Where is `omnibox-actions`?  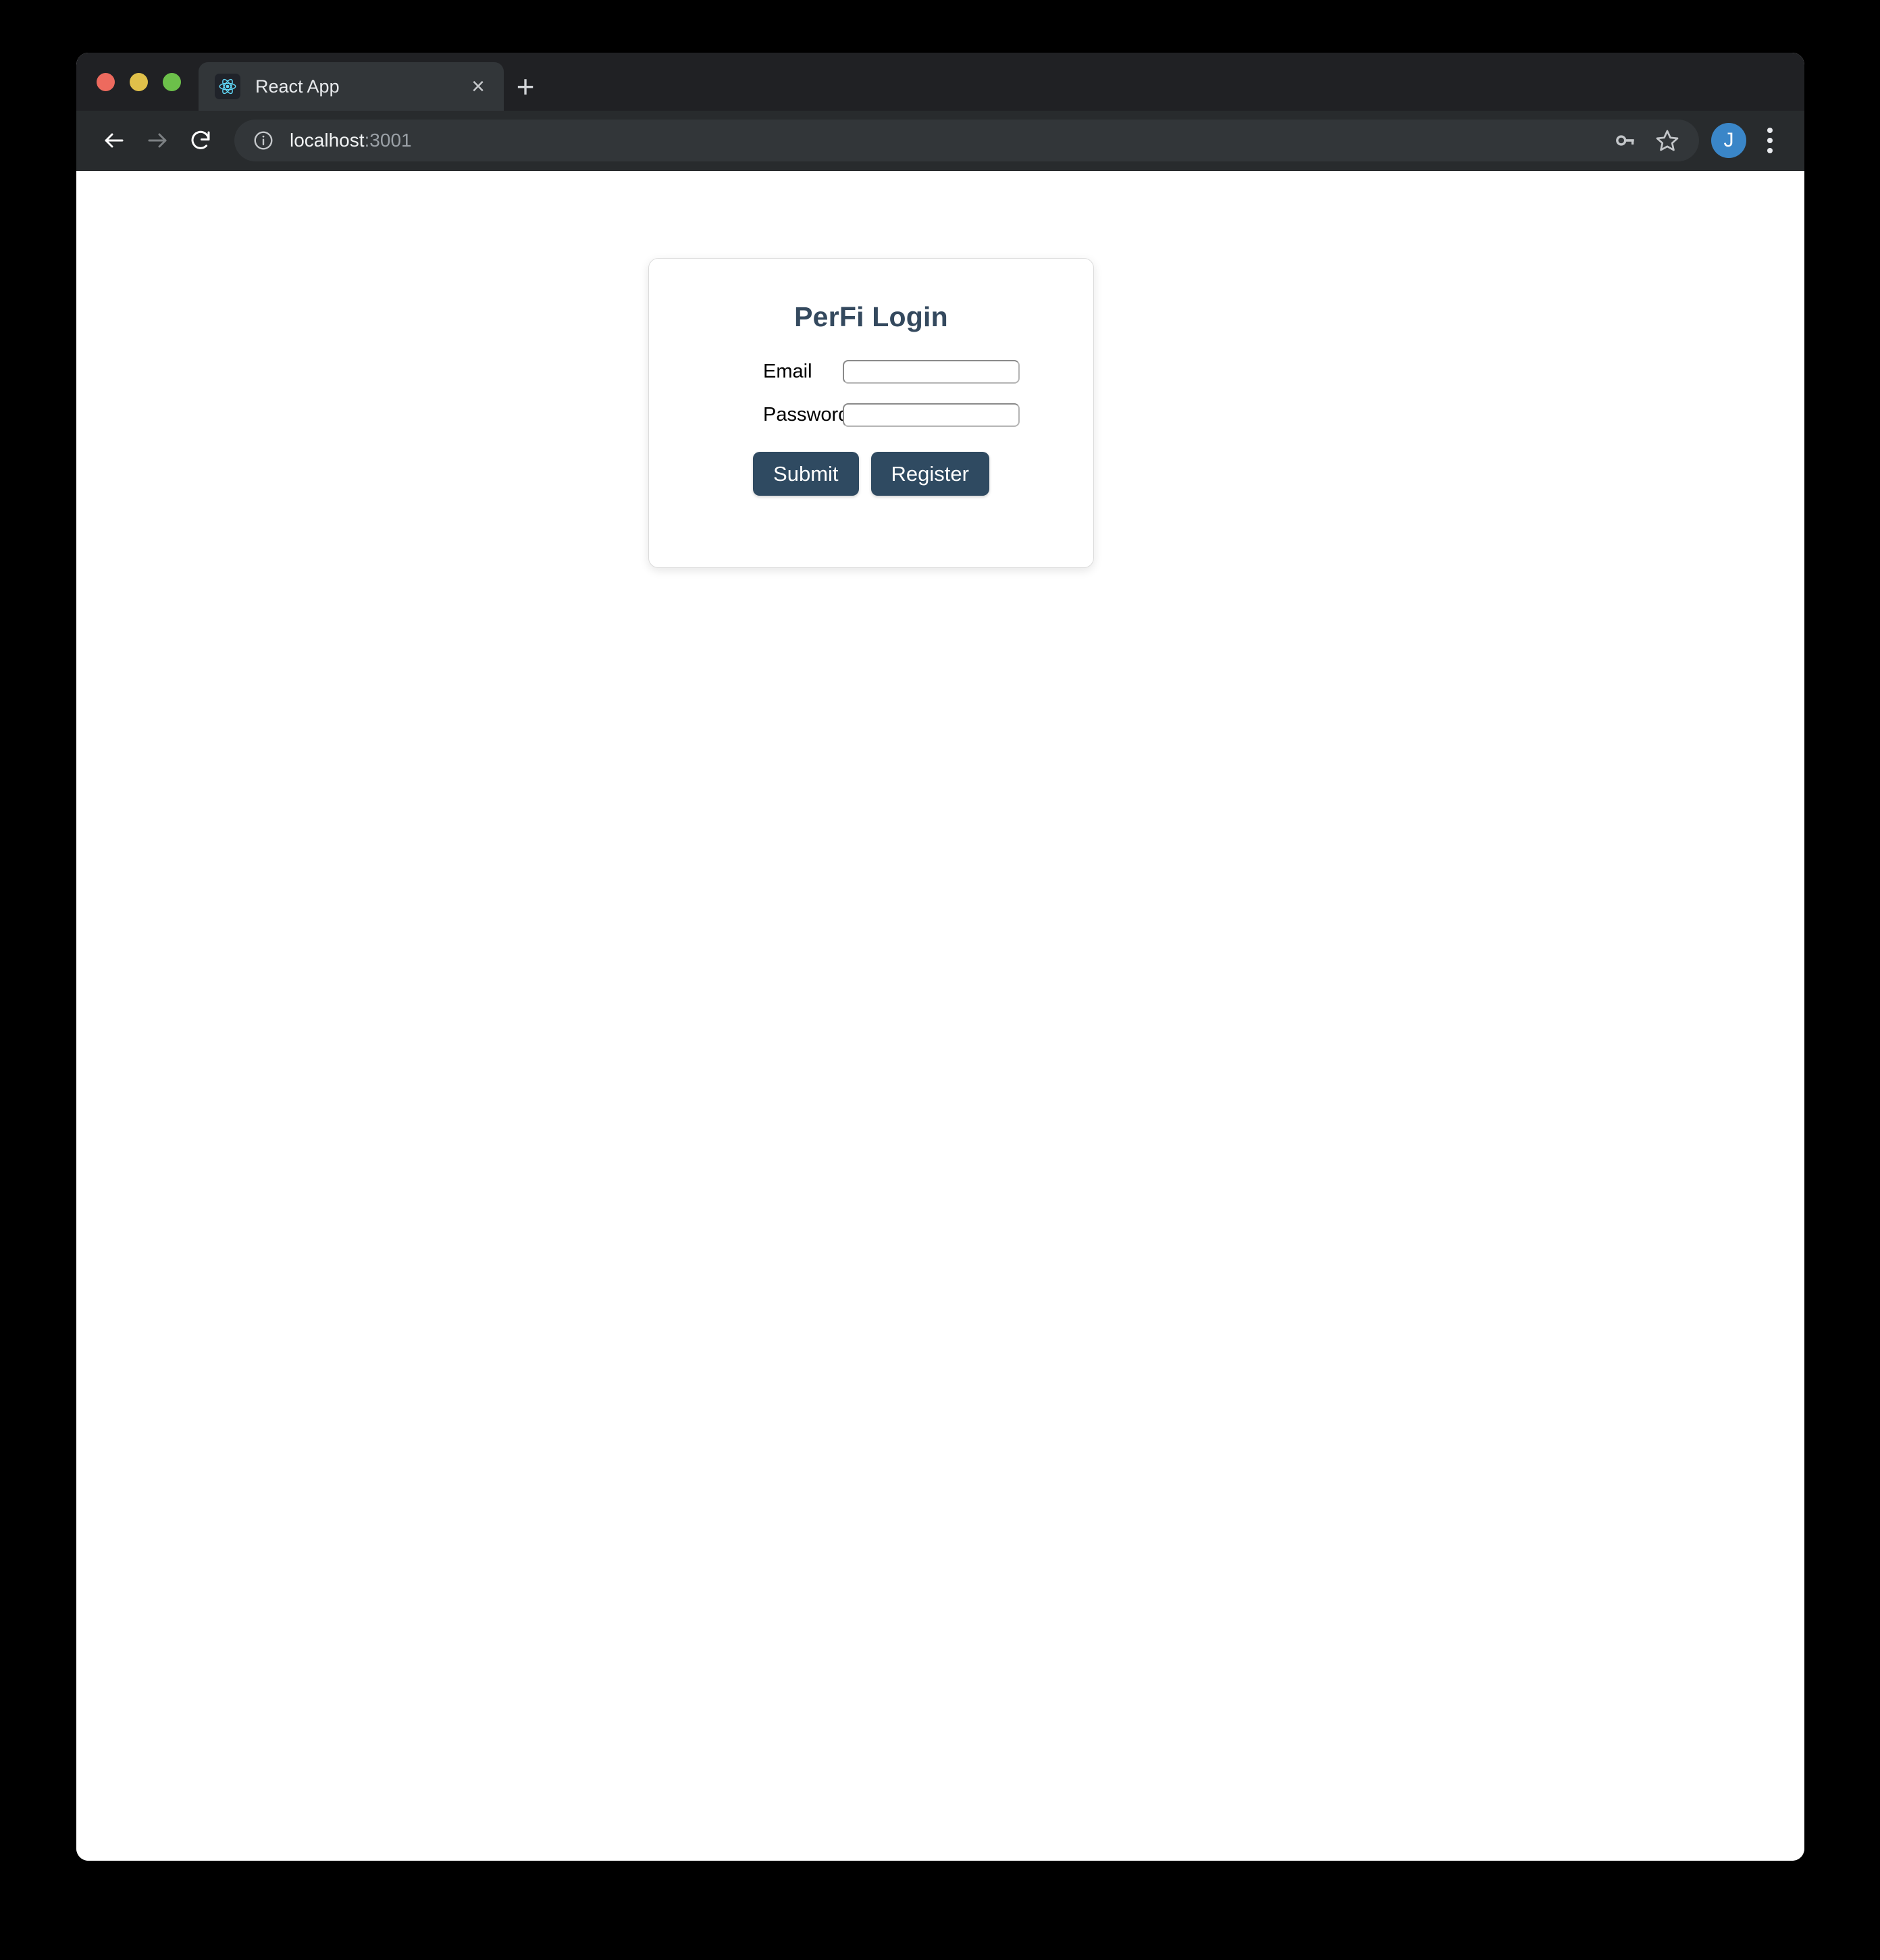 omnibox-actions is located at coordinates (1651, 140).